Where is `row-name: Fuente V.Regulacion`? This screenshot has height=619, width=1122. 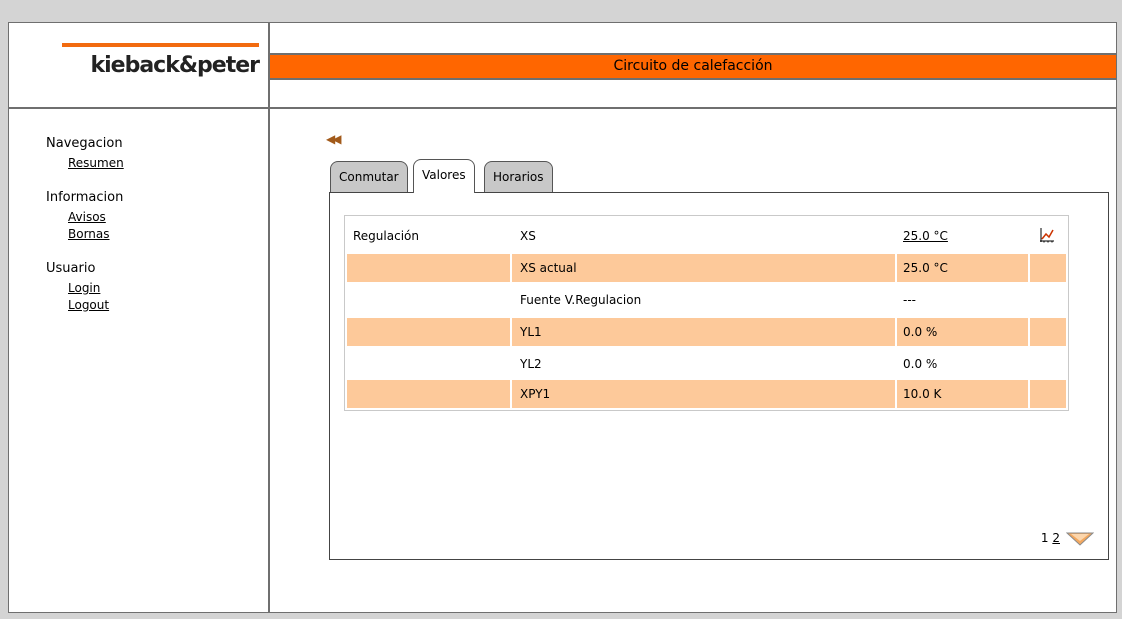
row-name: Fuente V.Regulacion is located at coordinates (581, 300).